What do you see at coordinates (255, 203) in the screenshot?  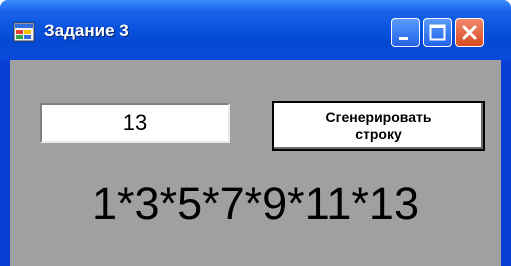 I see `result-label: 1*3*5*7*9*11*13` at bounding box center [255, 203].